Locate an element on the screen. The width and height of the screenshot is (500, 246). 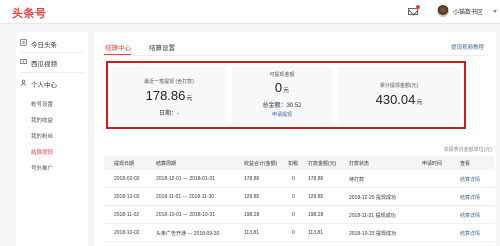
sidebar-item-label: 西瓜视频 is located at coordinates (44, 64).